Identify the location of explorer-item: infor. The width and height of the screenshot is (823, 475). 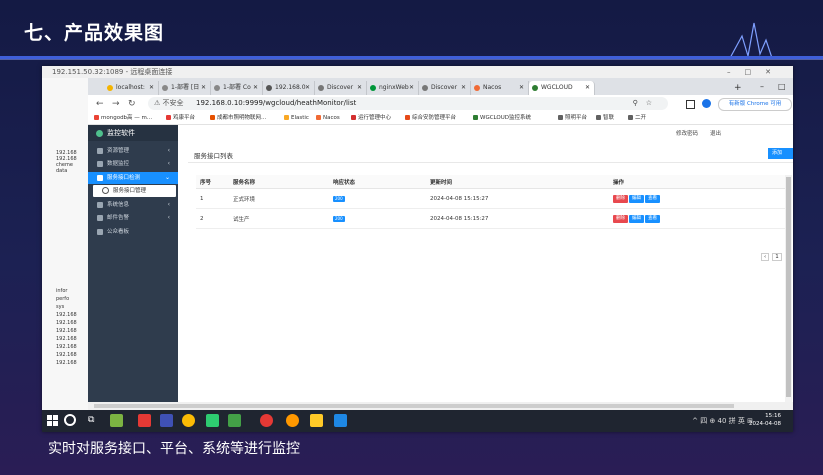
(61, 291).